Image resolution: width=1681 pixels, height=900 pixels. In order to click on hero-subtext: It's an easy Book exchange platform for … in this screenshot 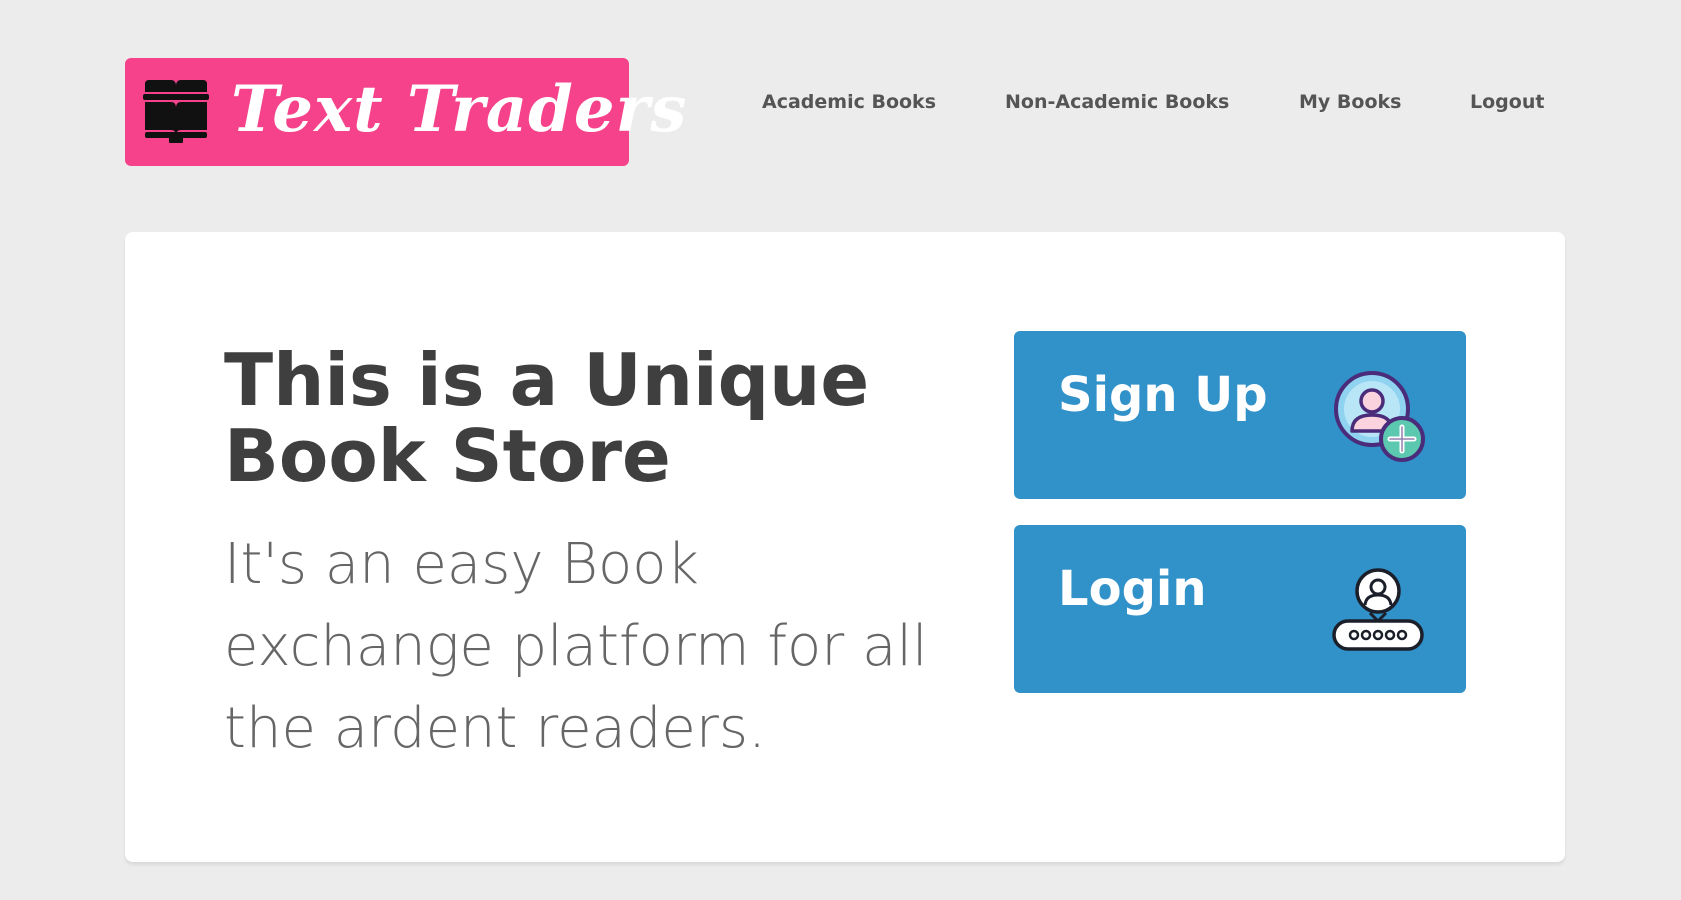, I will do `click(576, 646)`.